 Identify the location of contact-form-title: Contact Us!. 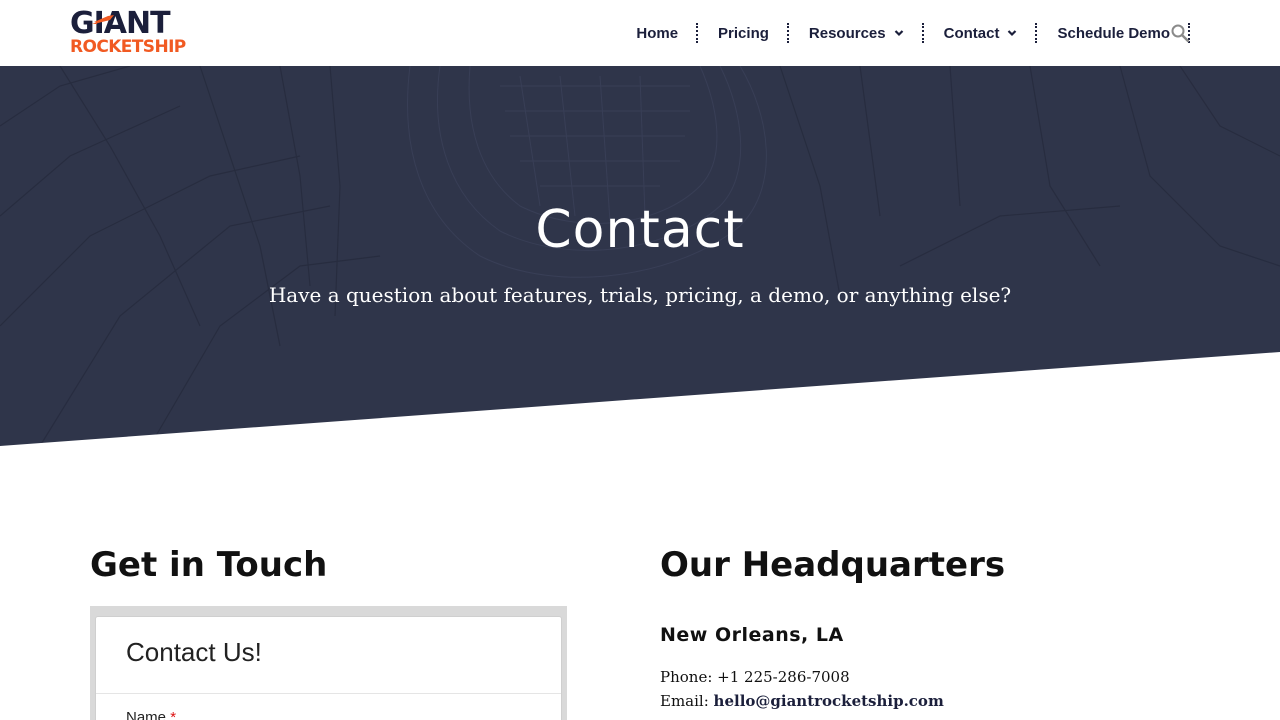
(194, 652).